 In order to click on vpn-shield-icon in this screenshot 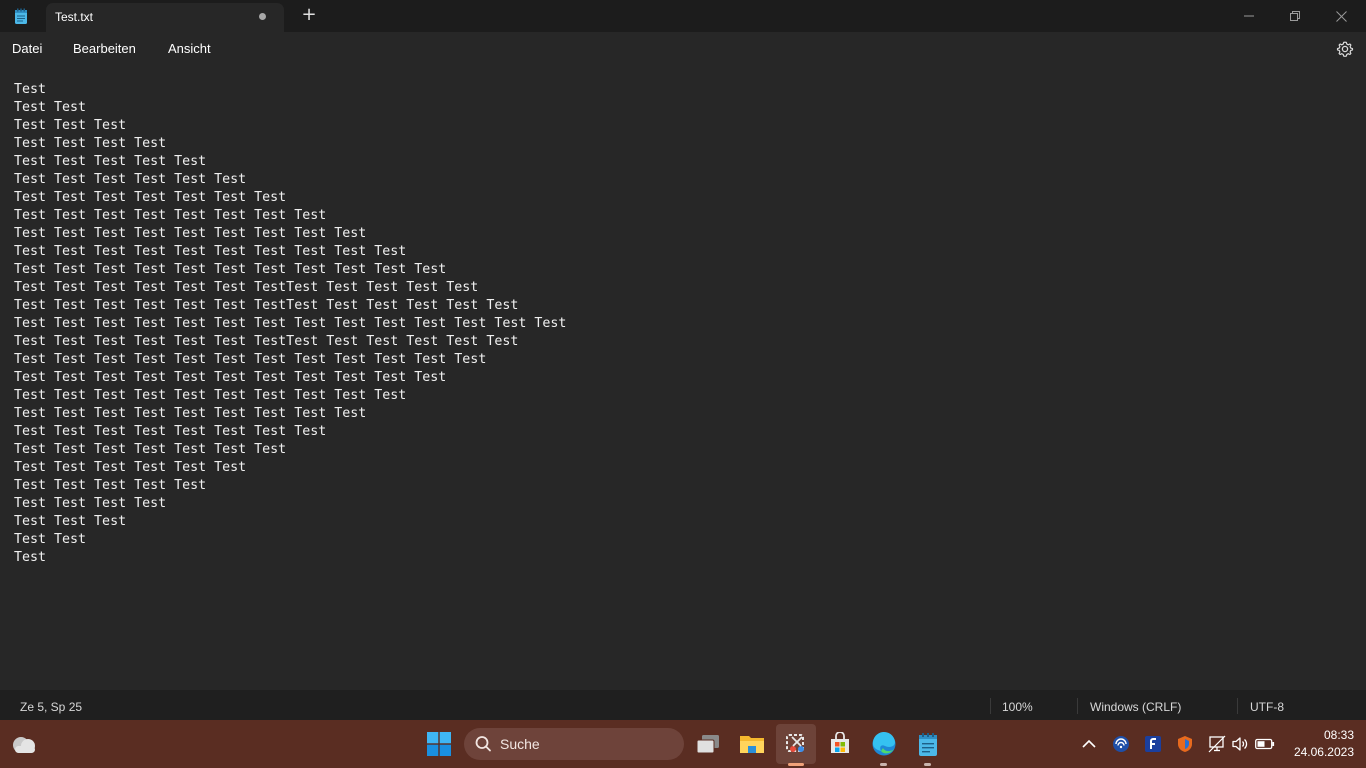, I will do `click(1185, 744)`.